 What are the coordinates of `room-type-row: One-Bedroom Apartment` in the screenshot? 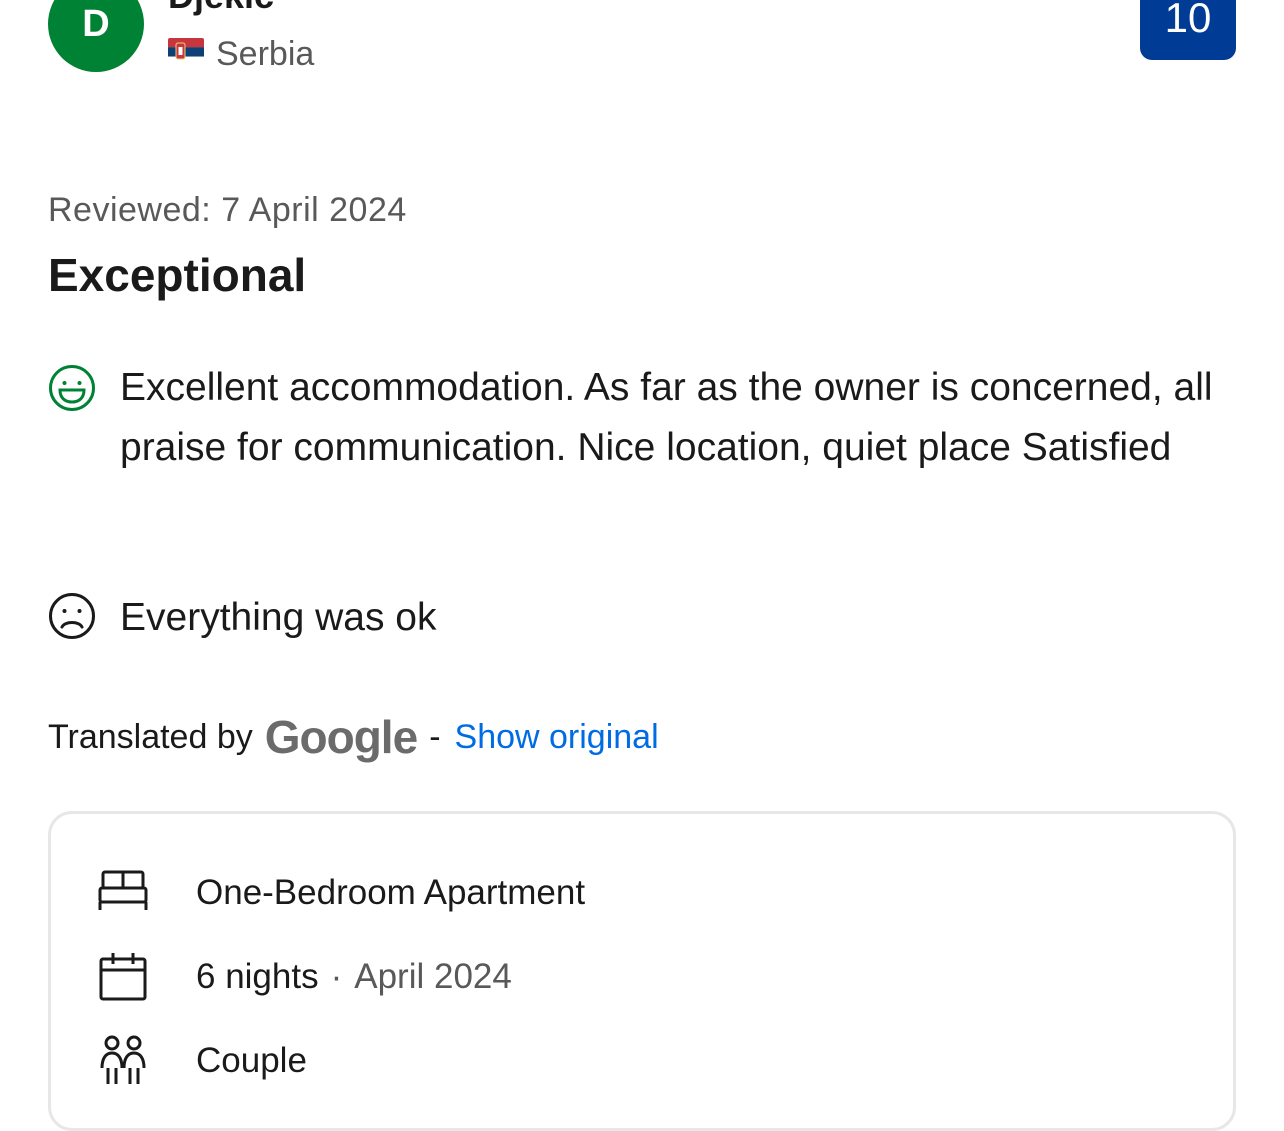 It's located at (340, 893).